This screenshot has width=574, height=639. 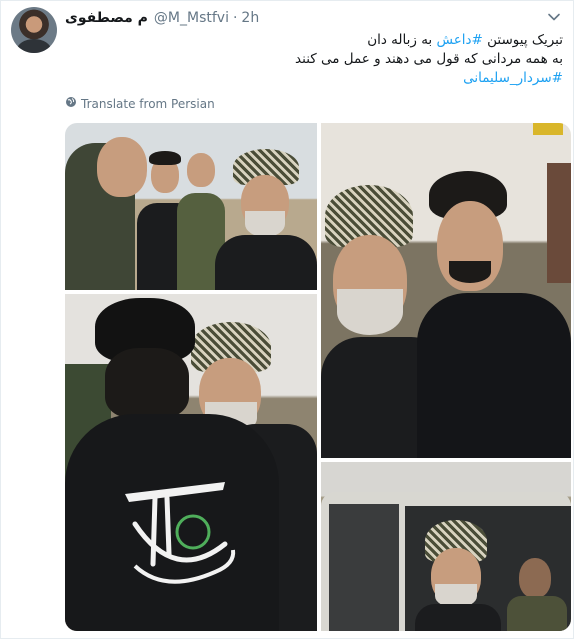 What do you see at coordinates (148, 103) in the screenshot?
I see `translate-label: Translate from Persian` at bounding box center [148, 103].